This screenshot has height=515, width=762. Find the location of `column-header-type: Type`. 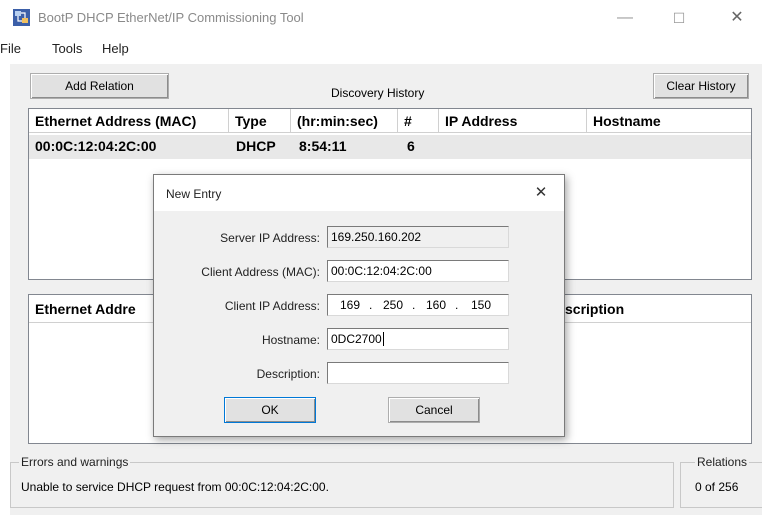

column-header-type: Type is located at coordinates (260, 121).